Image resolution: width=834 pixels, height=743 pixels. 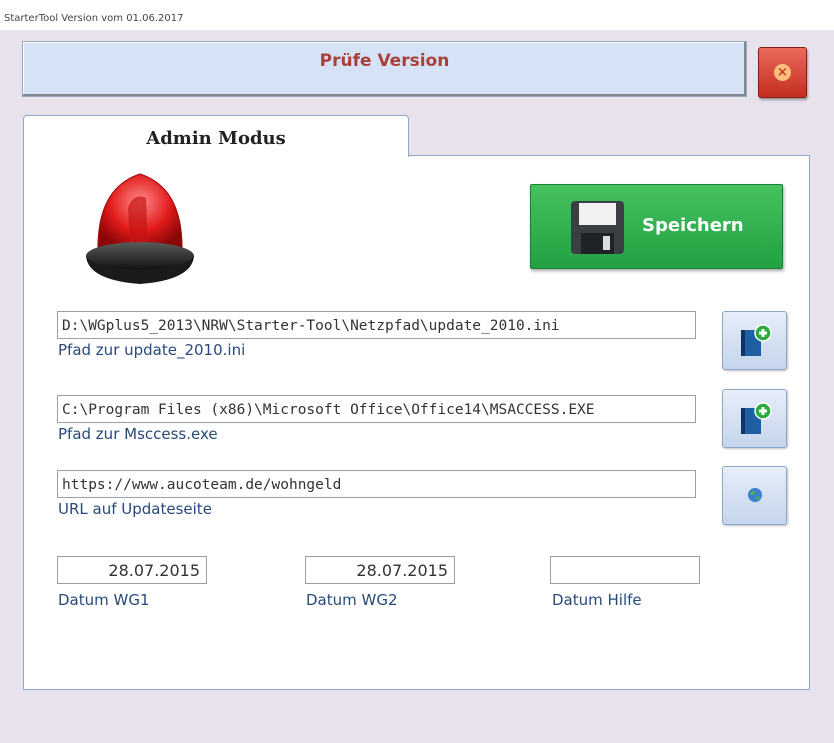 I want to click on save-label: Speichern, so click(x=693, y=225).